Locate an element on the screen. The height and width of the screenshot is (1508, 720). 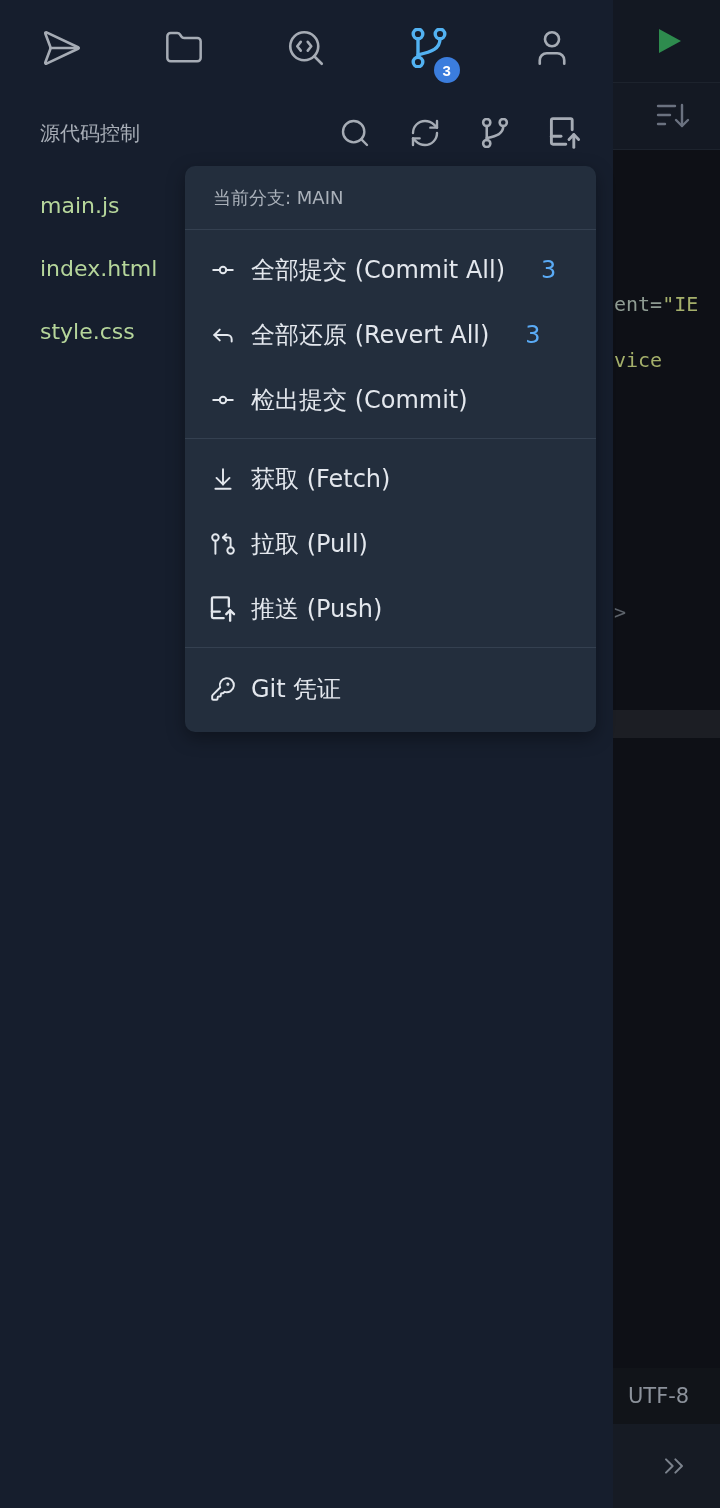
panel-title: 源代码控制 is located at coordinates (90, 133).